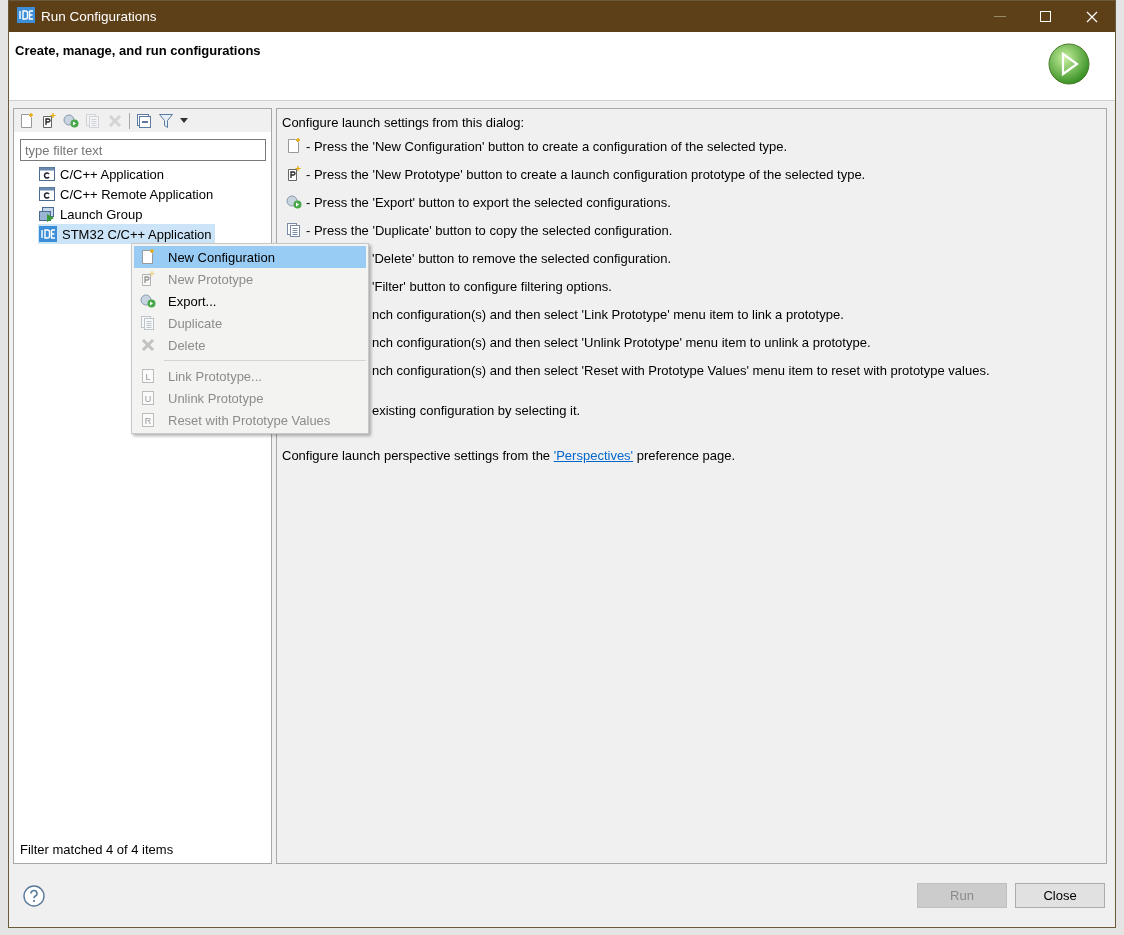 This screenshot has height=935, width=1124. I want to click on menu-item: New Configuration, so click(250, 257).